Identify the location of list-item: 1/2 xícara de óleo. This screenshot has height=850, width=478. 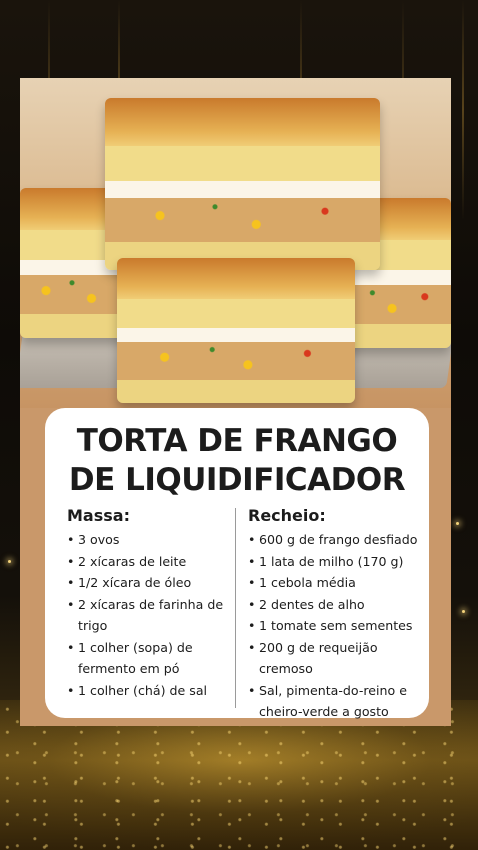
(157, 583).